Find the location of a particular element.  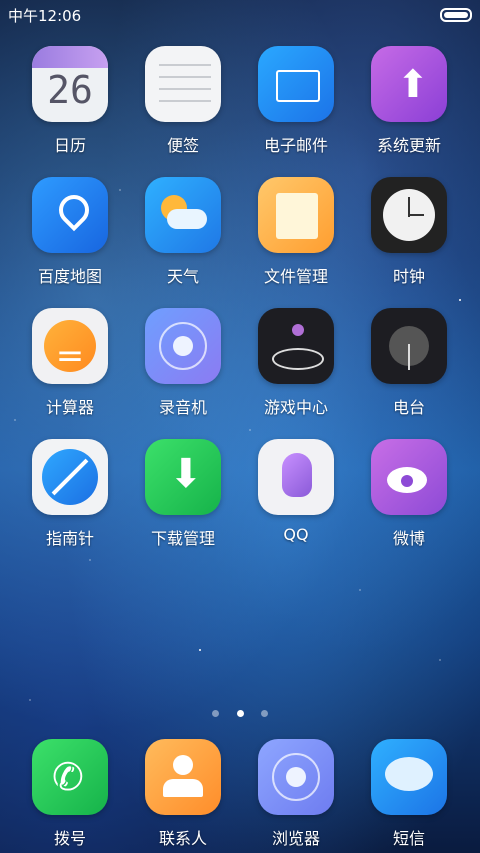

game-joystick-icon is located at coordinates (296, 346).